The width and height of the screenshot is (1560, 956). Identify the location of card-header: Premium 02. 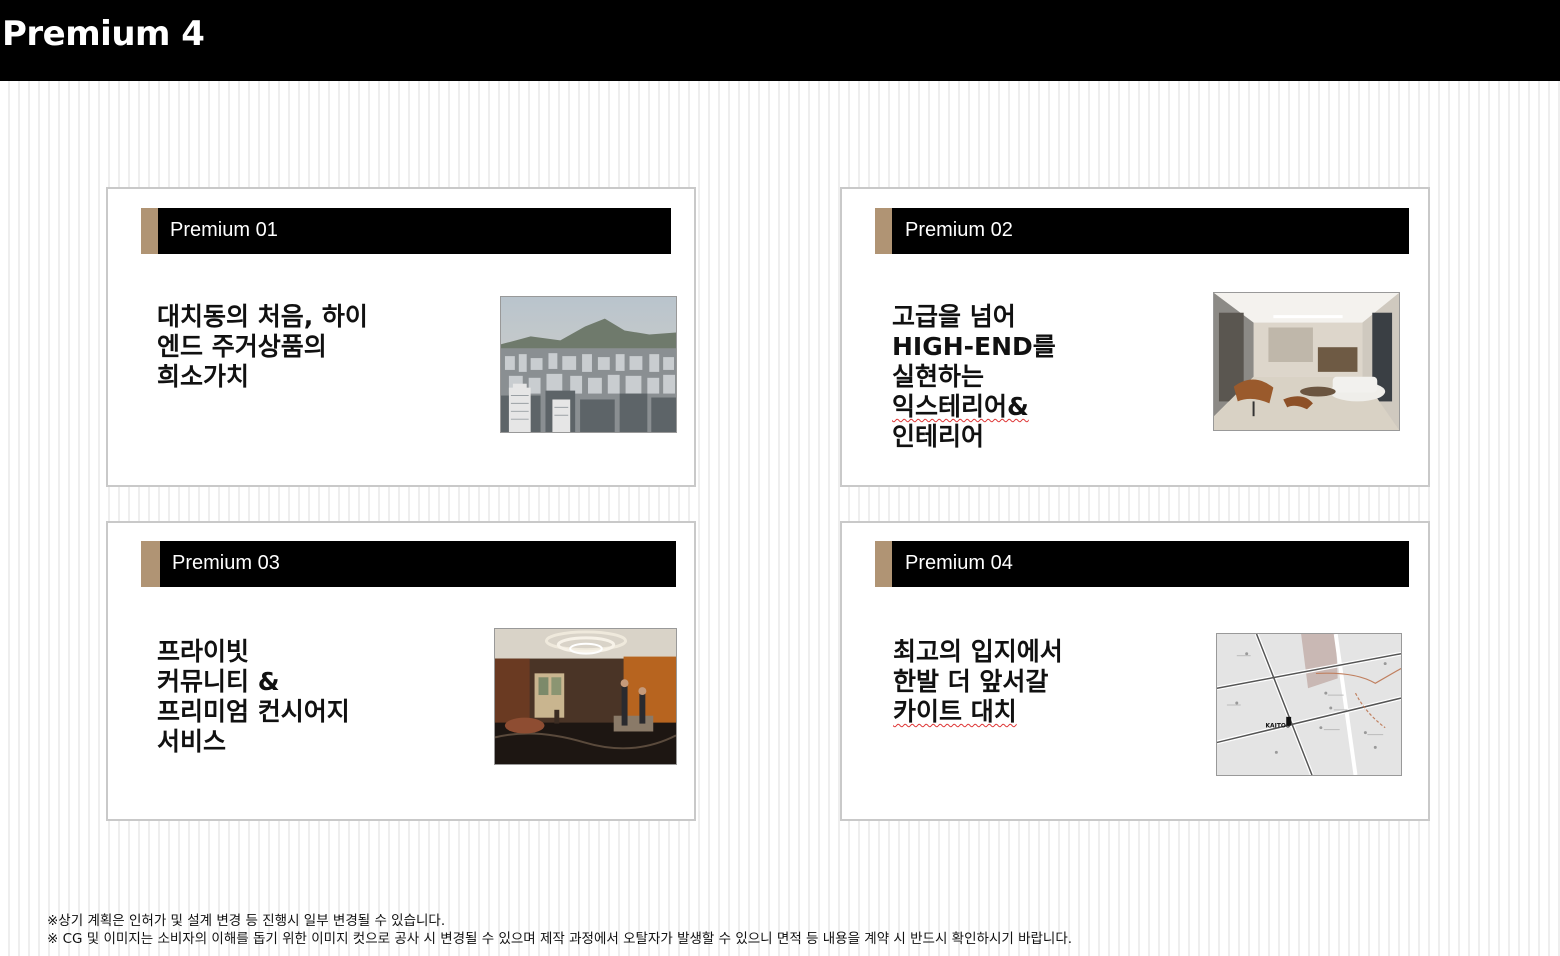
(1142, 231).